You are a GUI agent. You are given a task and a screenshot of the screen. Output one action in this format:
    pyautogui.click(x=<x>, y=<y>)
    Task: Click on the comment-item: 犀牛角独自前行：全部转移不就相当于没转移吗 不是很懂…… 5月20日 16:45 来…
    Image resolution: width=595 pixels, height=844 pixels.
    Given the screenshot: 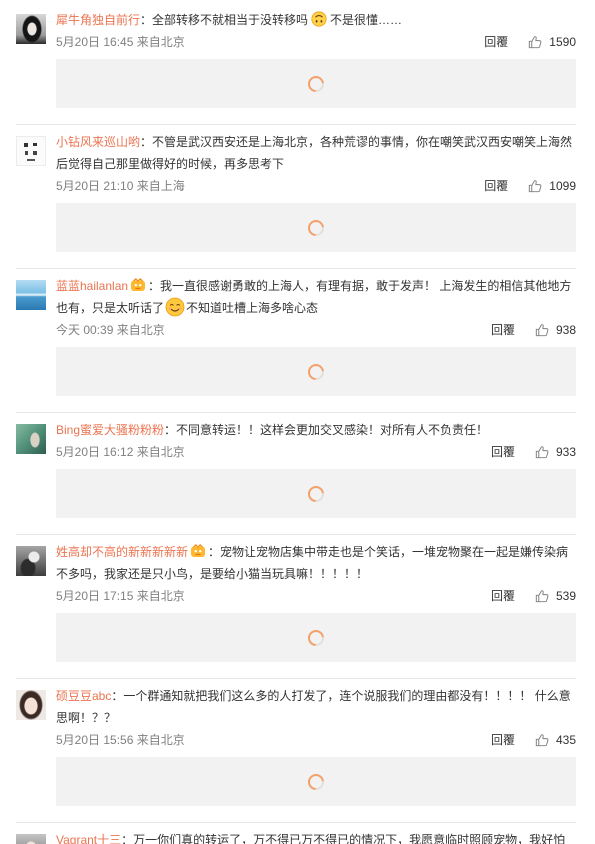 What is the action you would take?
    pyautogui.click(x=296, y=64)
    